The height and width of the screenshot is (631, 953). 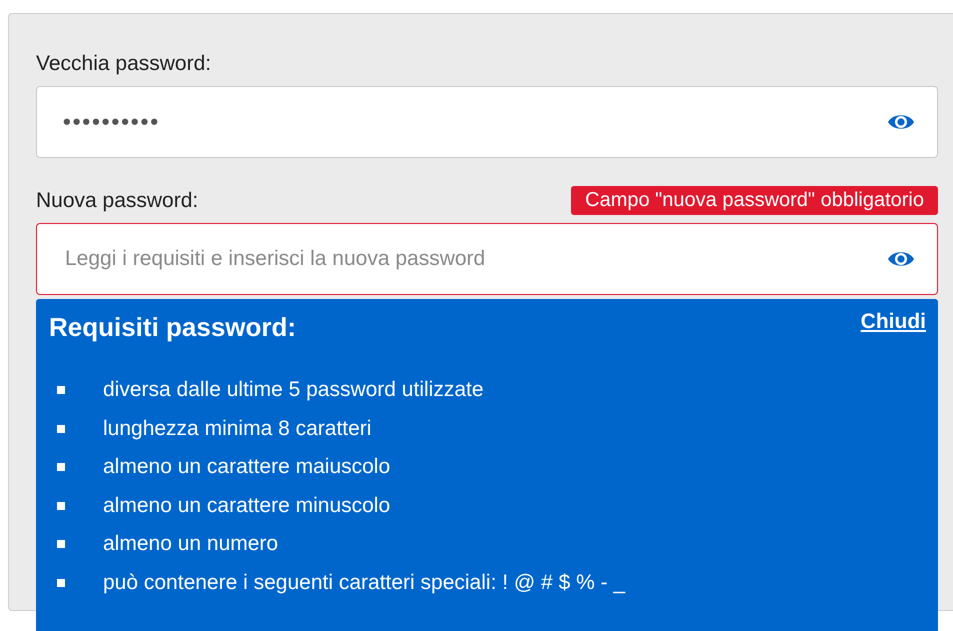 What do you see at coordinates (237, 428) in the screenshot?
I see `requirement-text: lunghezza minima 8 caratteri` at bounding box center [237, 428].